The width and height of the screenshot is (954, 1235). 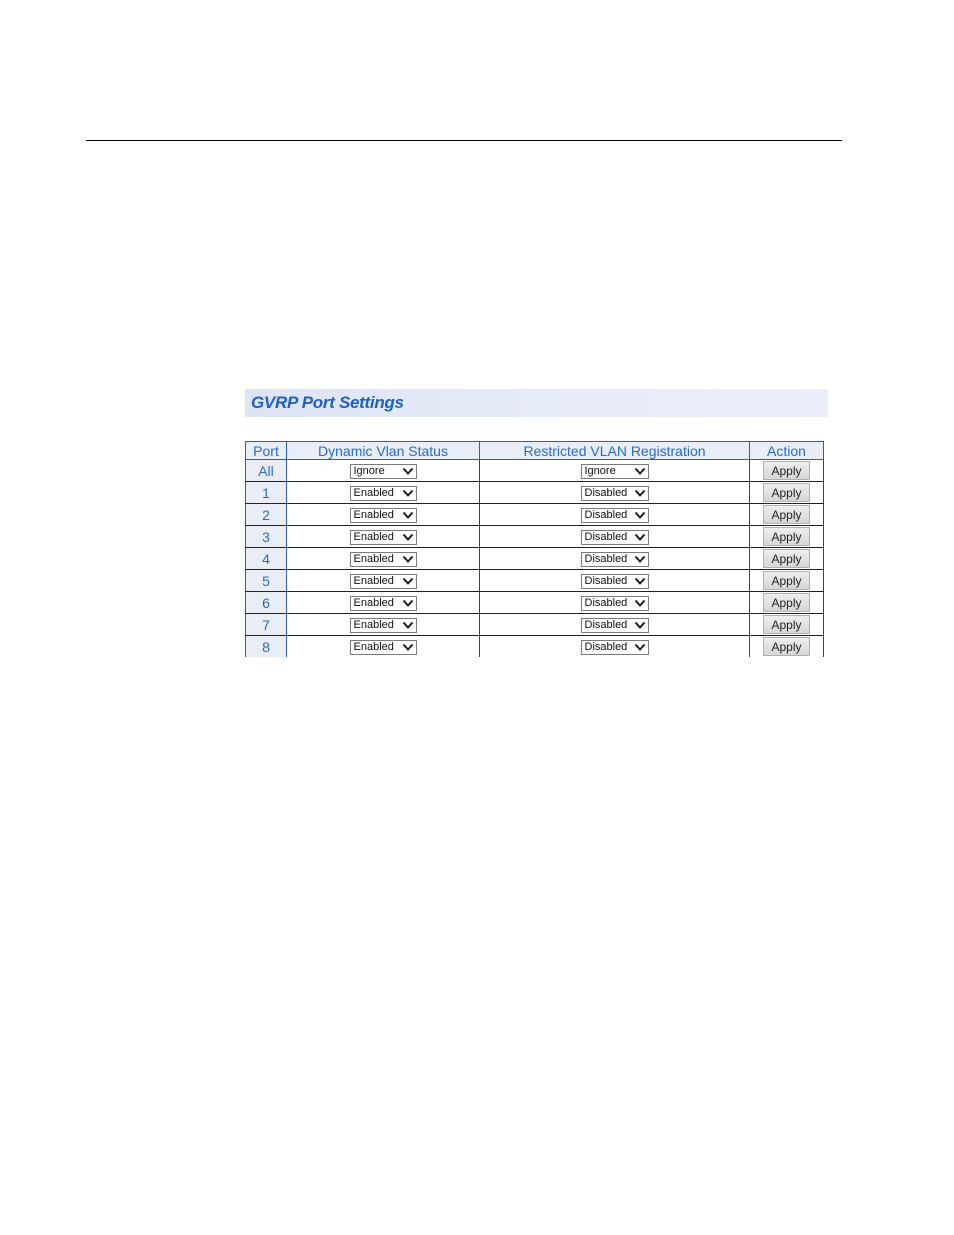 I want to click on column-header-port: Port, so click(x=266, y=450).